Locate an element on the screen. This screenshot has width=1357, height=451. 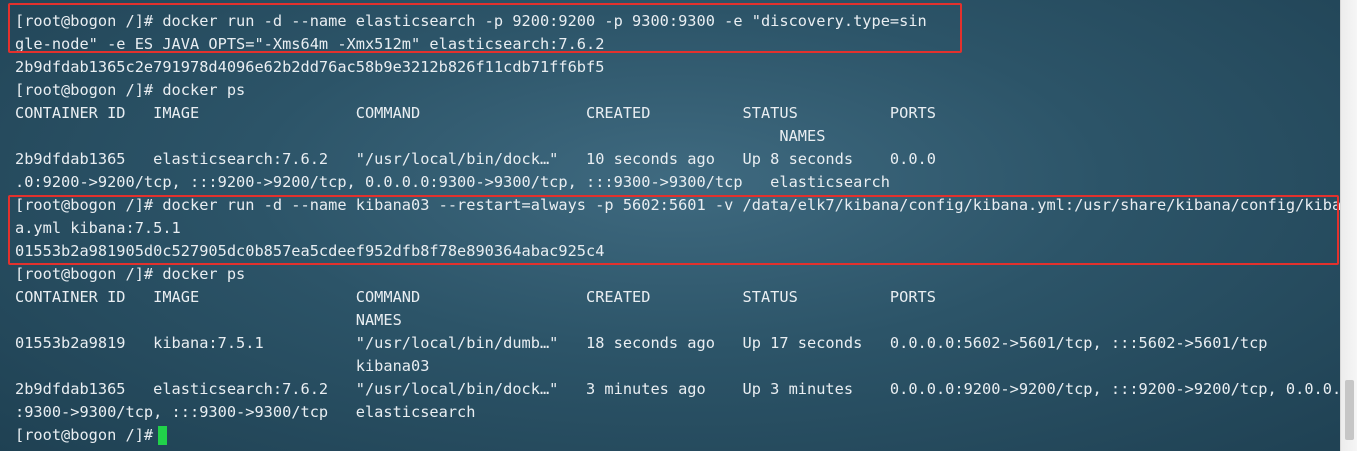
terminal-cursor is located at coordinates (162, 435).